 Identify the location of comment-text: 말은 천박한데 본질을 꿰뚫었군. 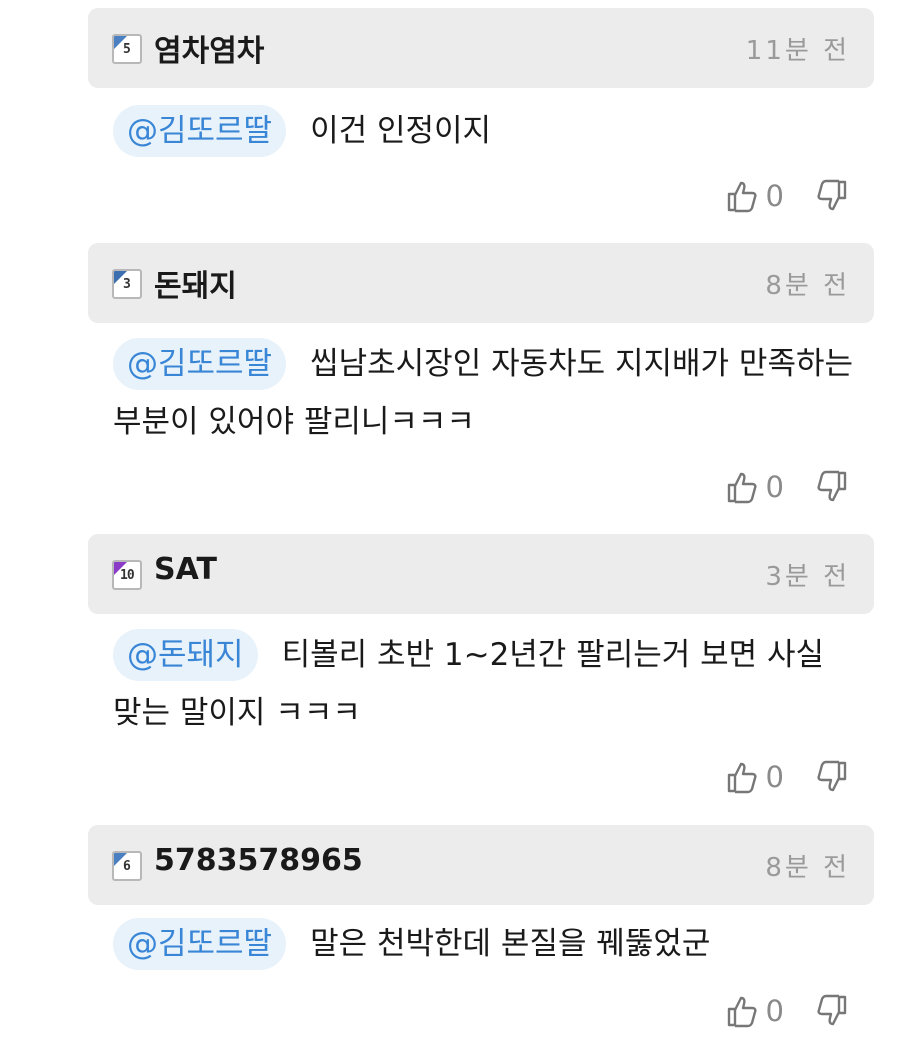
(510, 944).